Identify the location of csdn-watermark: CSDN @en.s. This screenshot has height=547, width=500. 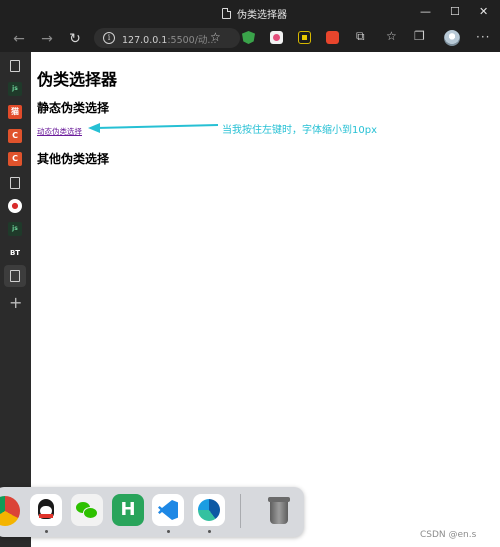
(448, 535).